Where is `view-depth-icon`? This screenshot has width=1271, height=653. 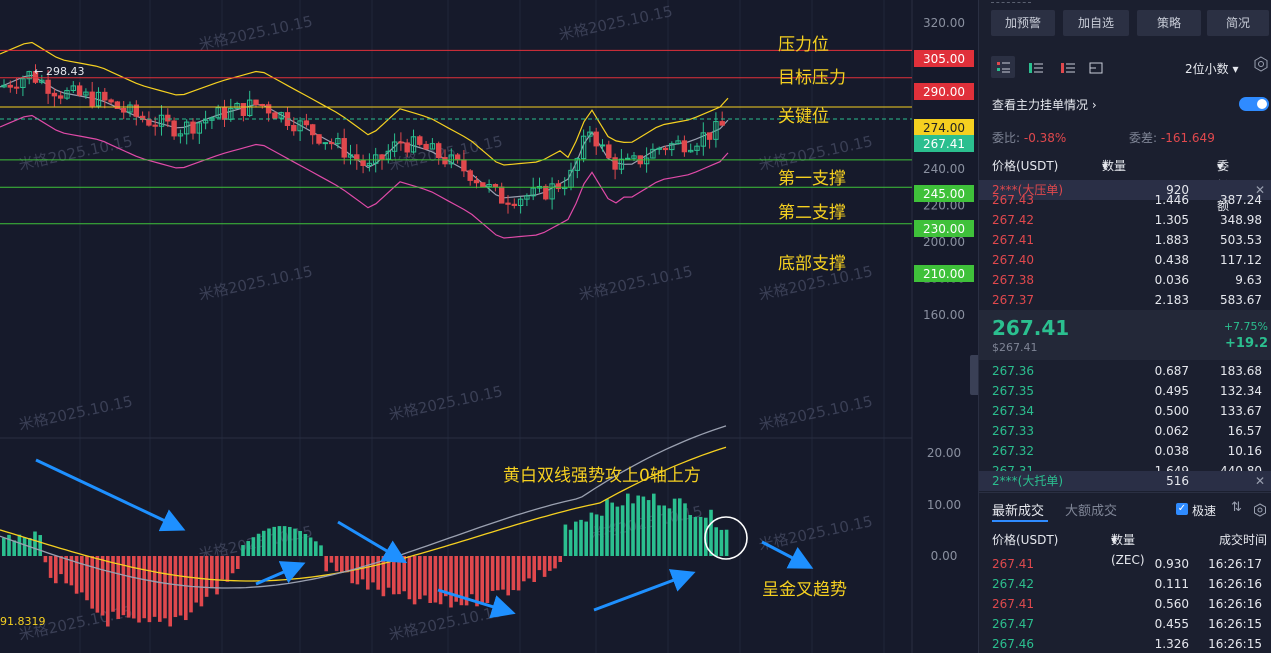
view-depth-icon is located at coordinates (1096, 68).